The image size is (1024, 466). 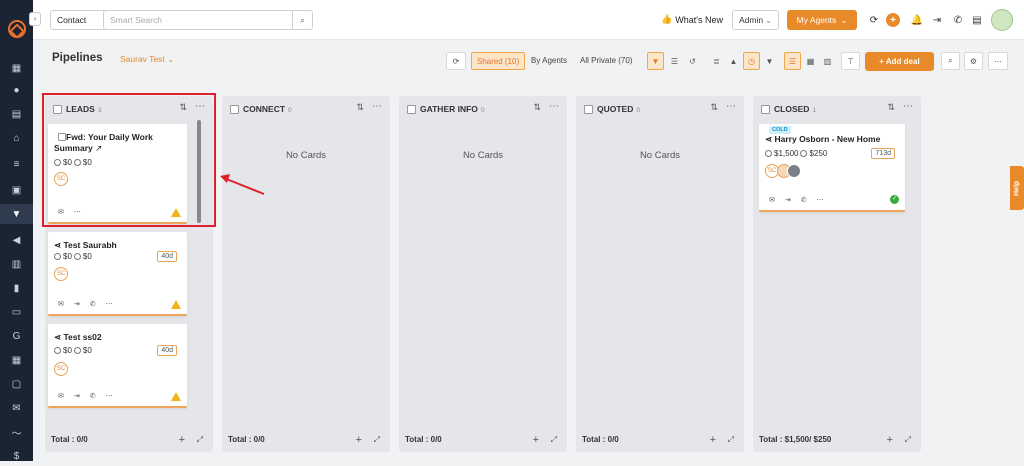 I want to click on my-agents-button: My Agents ⌄, so click(x=822, y=20).